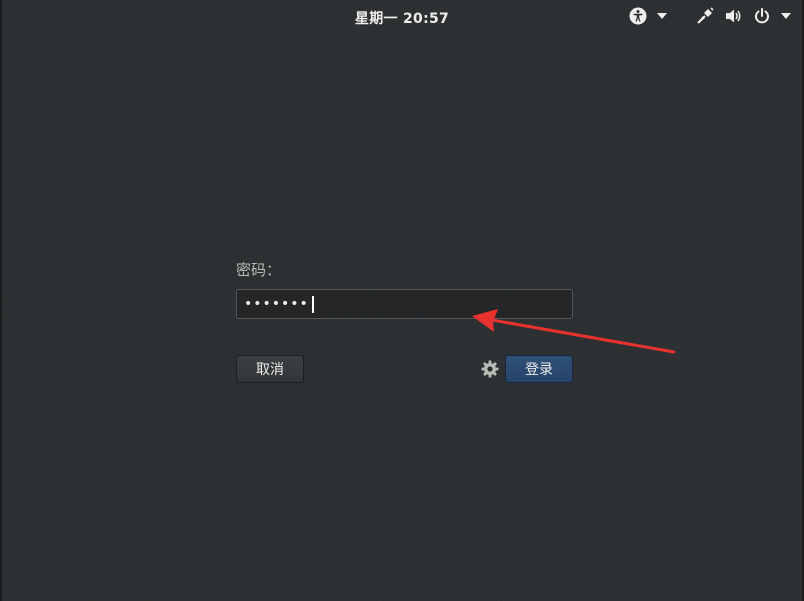  Describe the element at coordinates (312, 304) in the screenshot. I see `text-caret` at that location.